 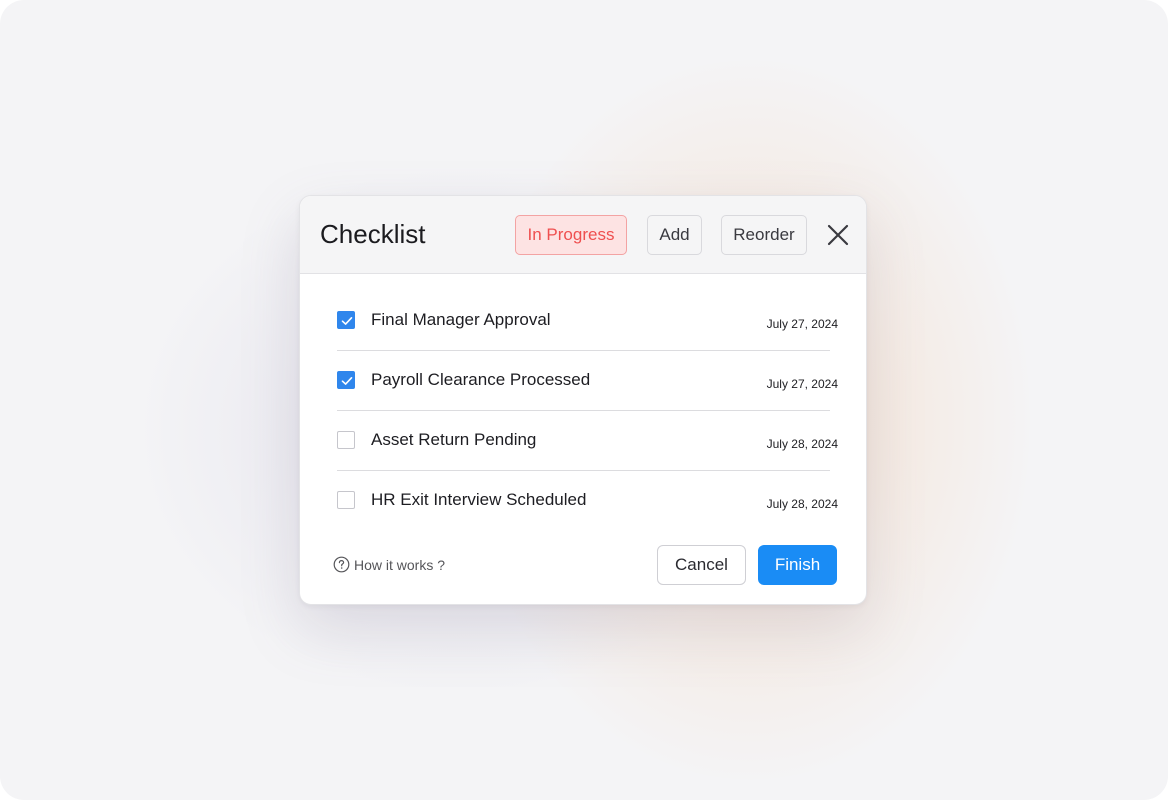 I want to click on checklist-item: Asset Return Pending July 28, 2024, so click(x=587, y=444).